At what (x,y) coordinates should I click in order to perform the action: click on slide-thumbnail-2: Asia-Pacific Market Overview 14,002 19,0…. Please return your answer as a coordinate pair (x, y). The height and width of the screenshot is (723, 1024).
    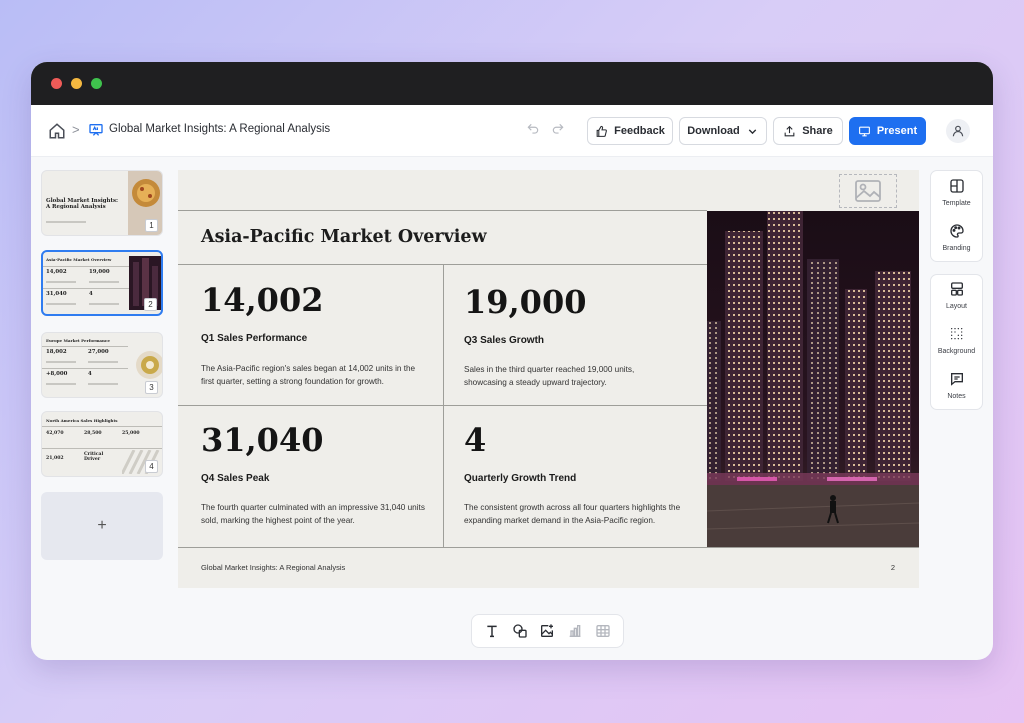
    Looking at the image, I should click on (102, 283).